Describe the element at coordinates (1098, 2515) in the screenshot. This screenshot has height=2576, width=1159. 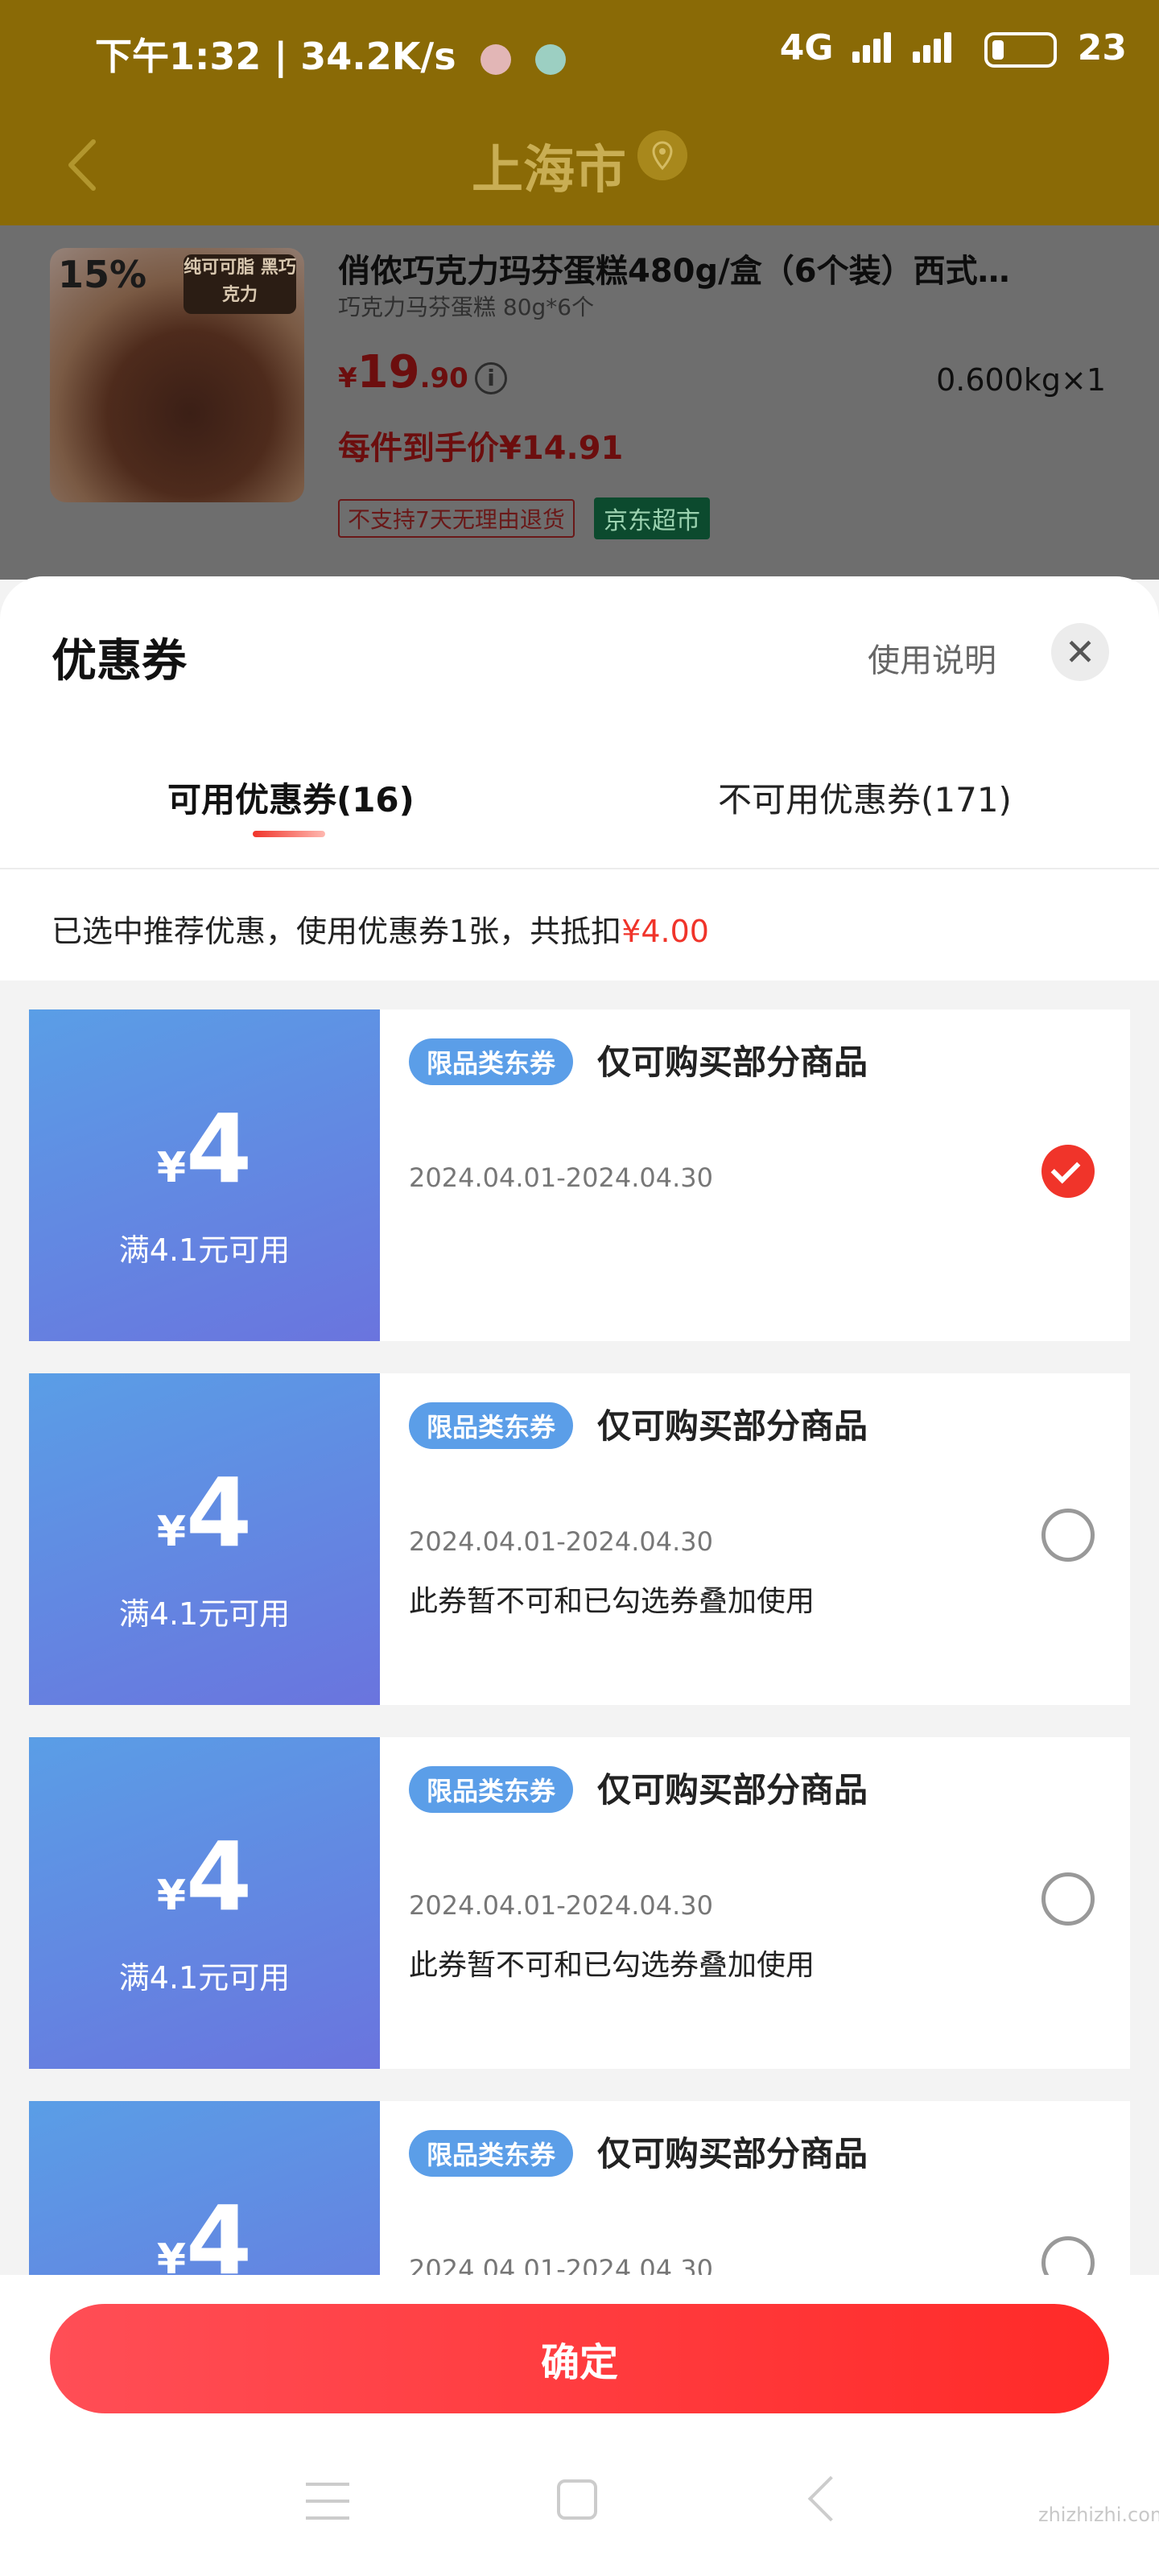
I see `watermark: zhizhizhi.com` at that location.